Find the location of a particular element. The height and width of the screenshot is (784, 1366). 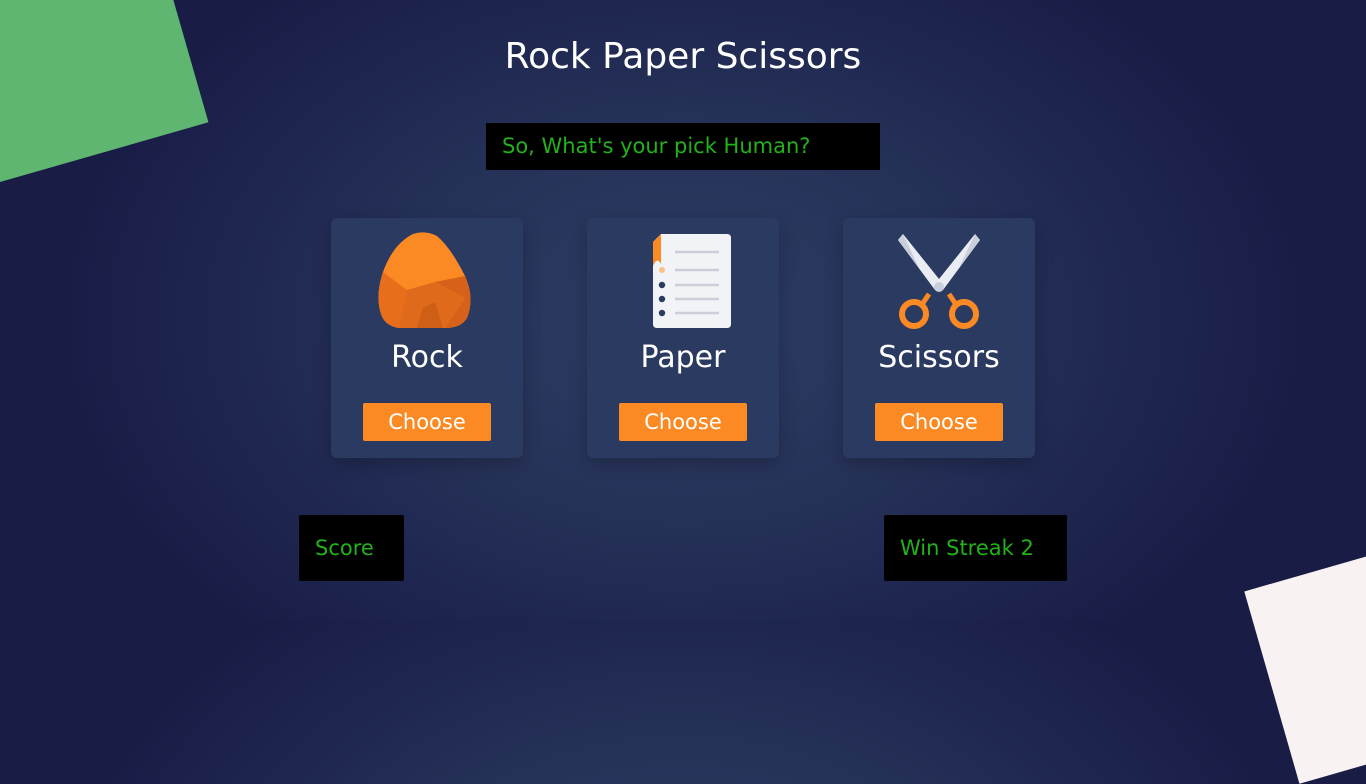

scissors-icon is located at coordinates (939, 282).